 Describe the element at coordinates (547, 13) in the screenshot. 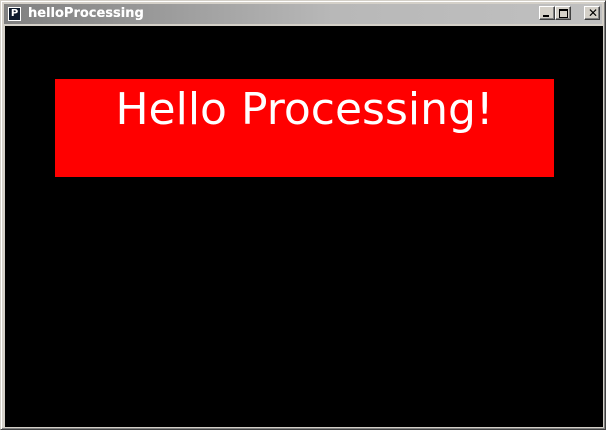

I see `minimize-button` at that location.